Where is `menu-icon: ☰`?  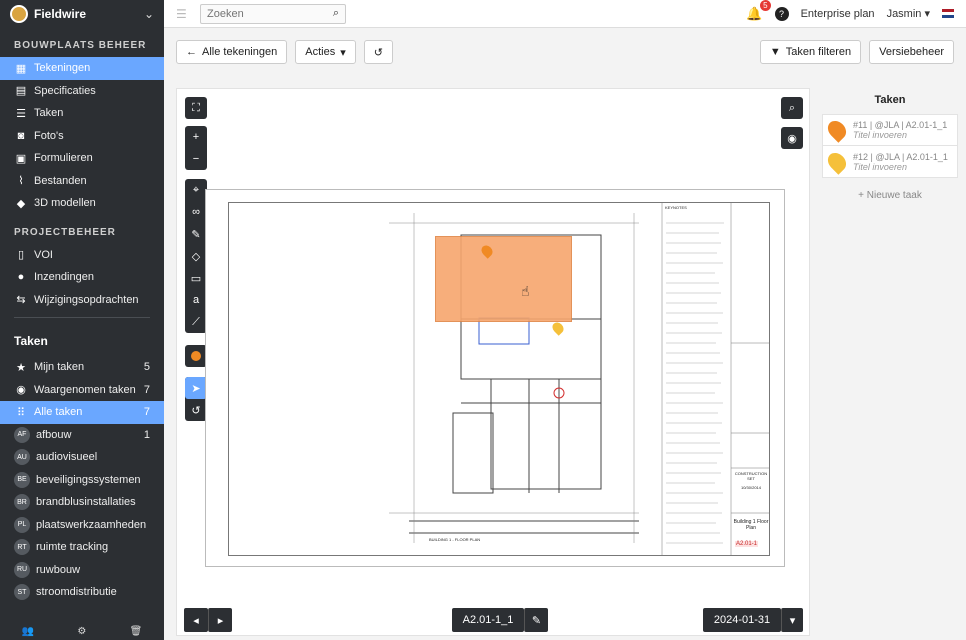 menu-icon: ☰ is located at coordinates (183, 14).